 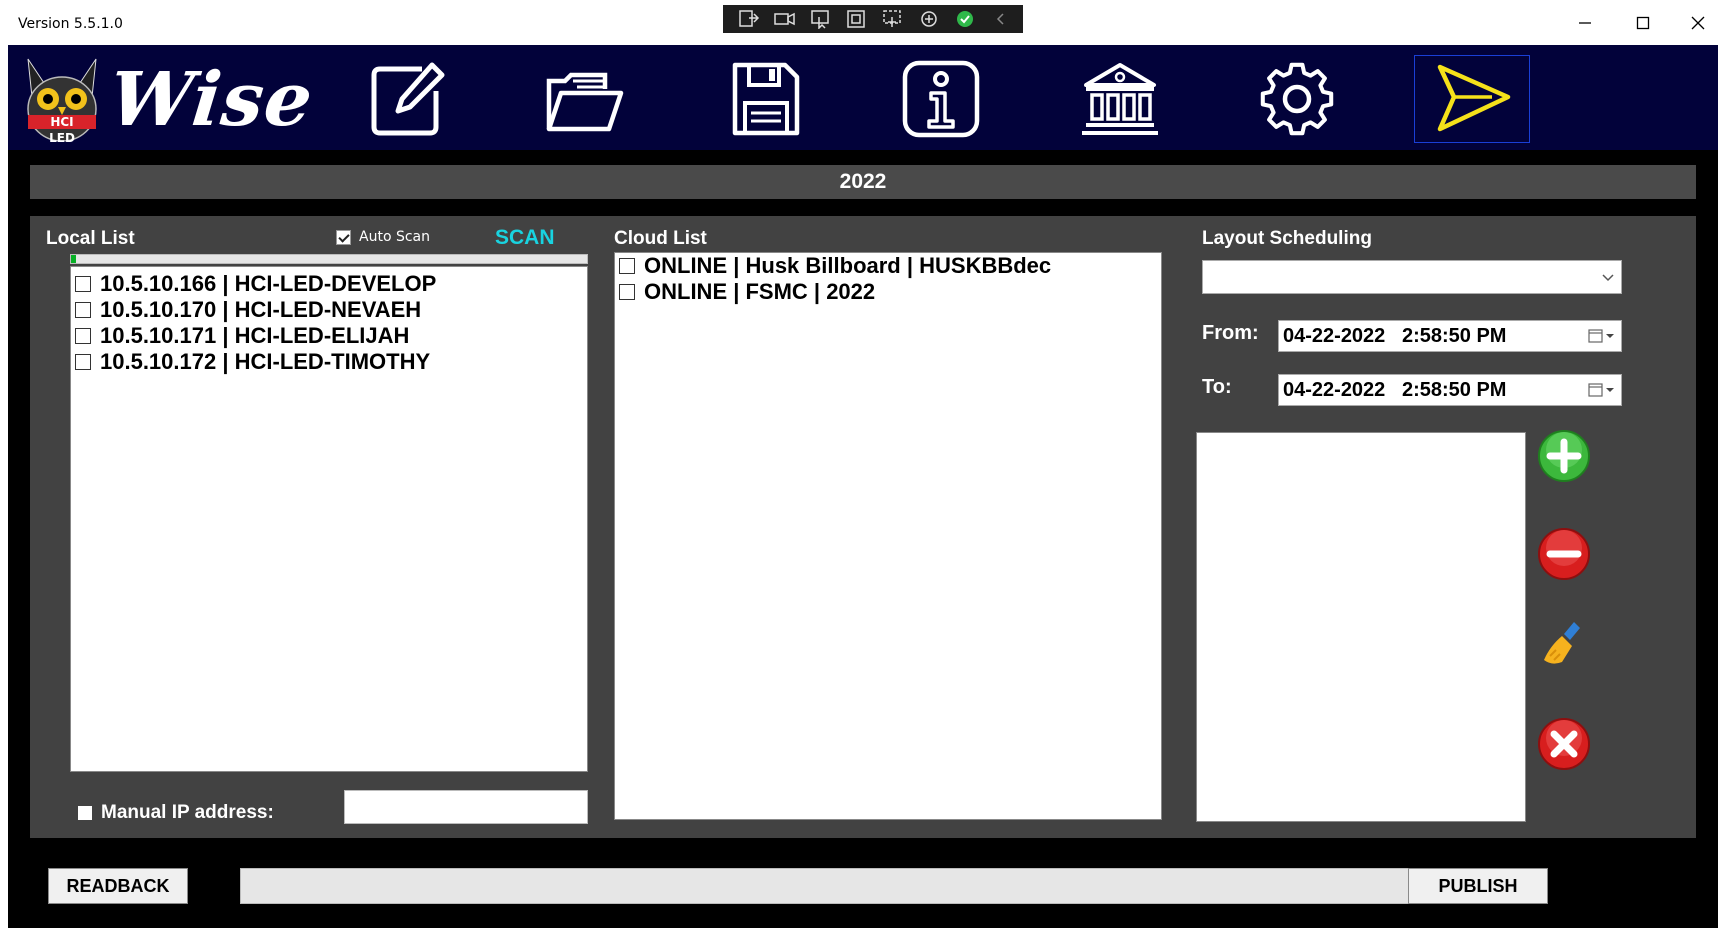 What do you see at coordinates (1585, 23) in the screenshot?
I see `minimize-button` at bounding box center [1585, 23].